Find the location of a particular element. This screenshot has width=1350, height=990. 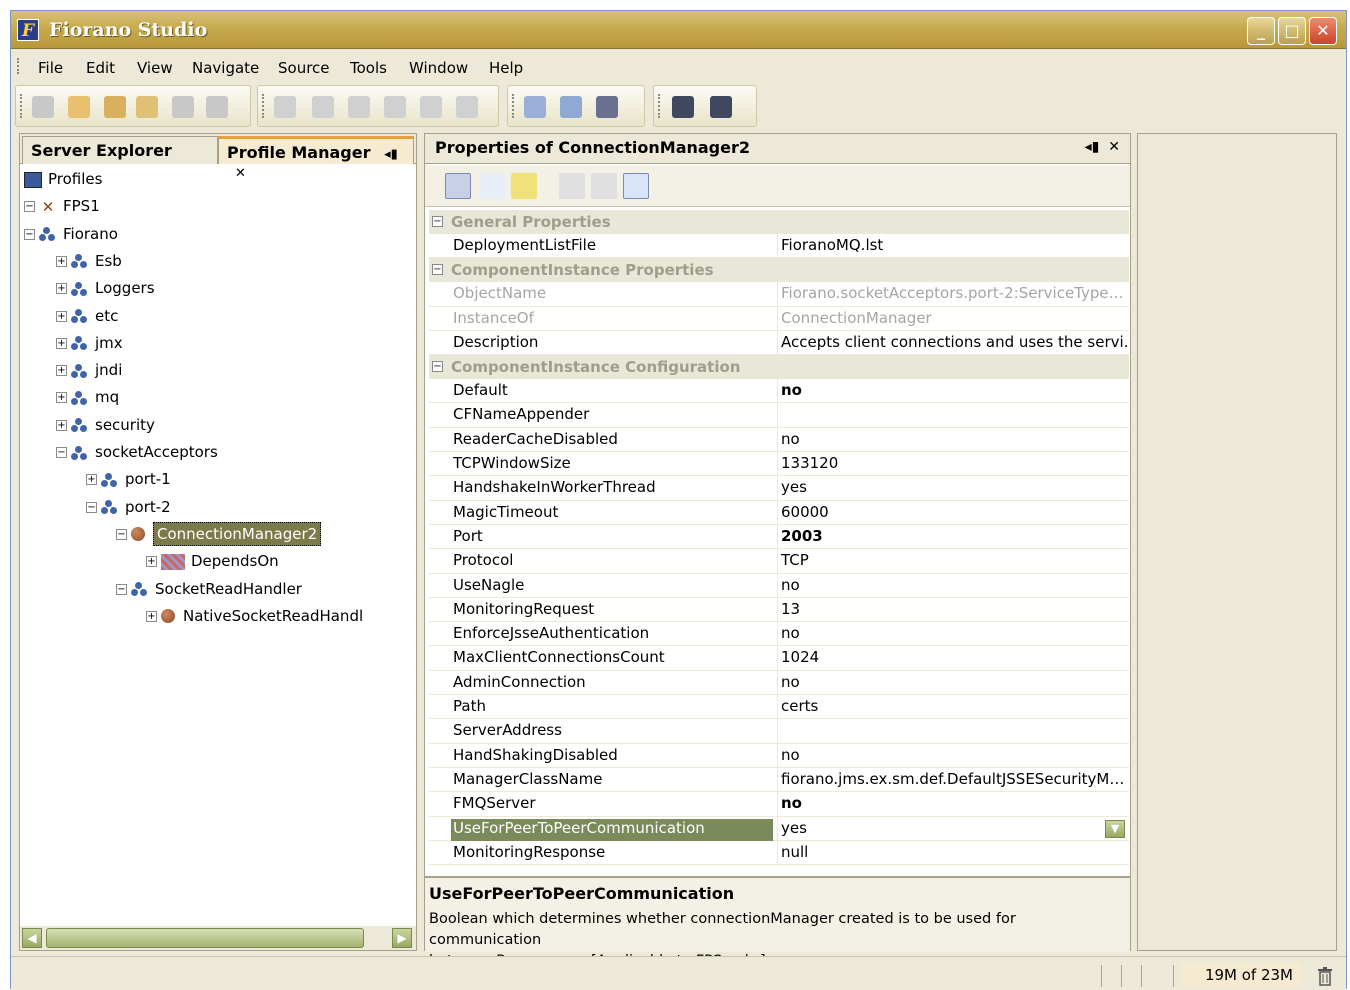

connect-icon is located at coordinates (535, 107).